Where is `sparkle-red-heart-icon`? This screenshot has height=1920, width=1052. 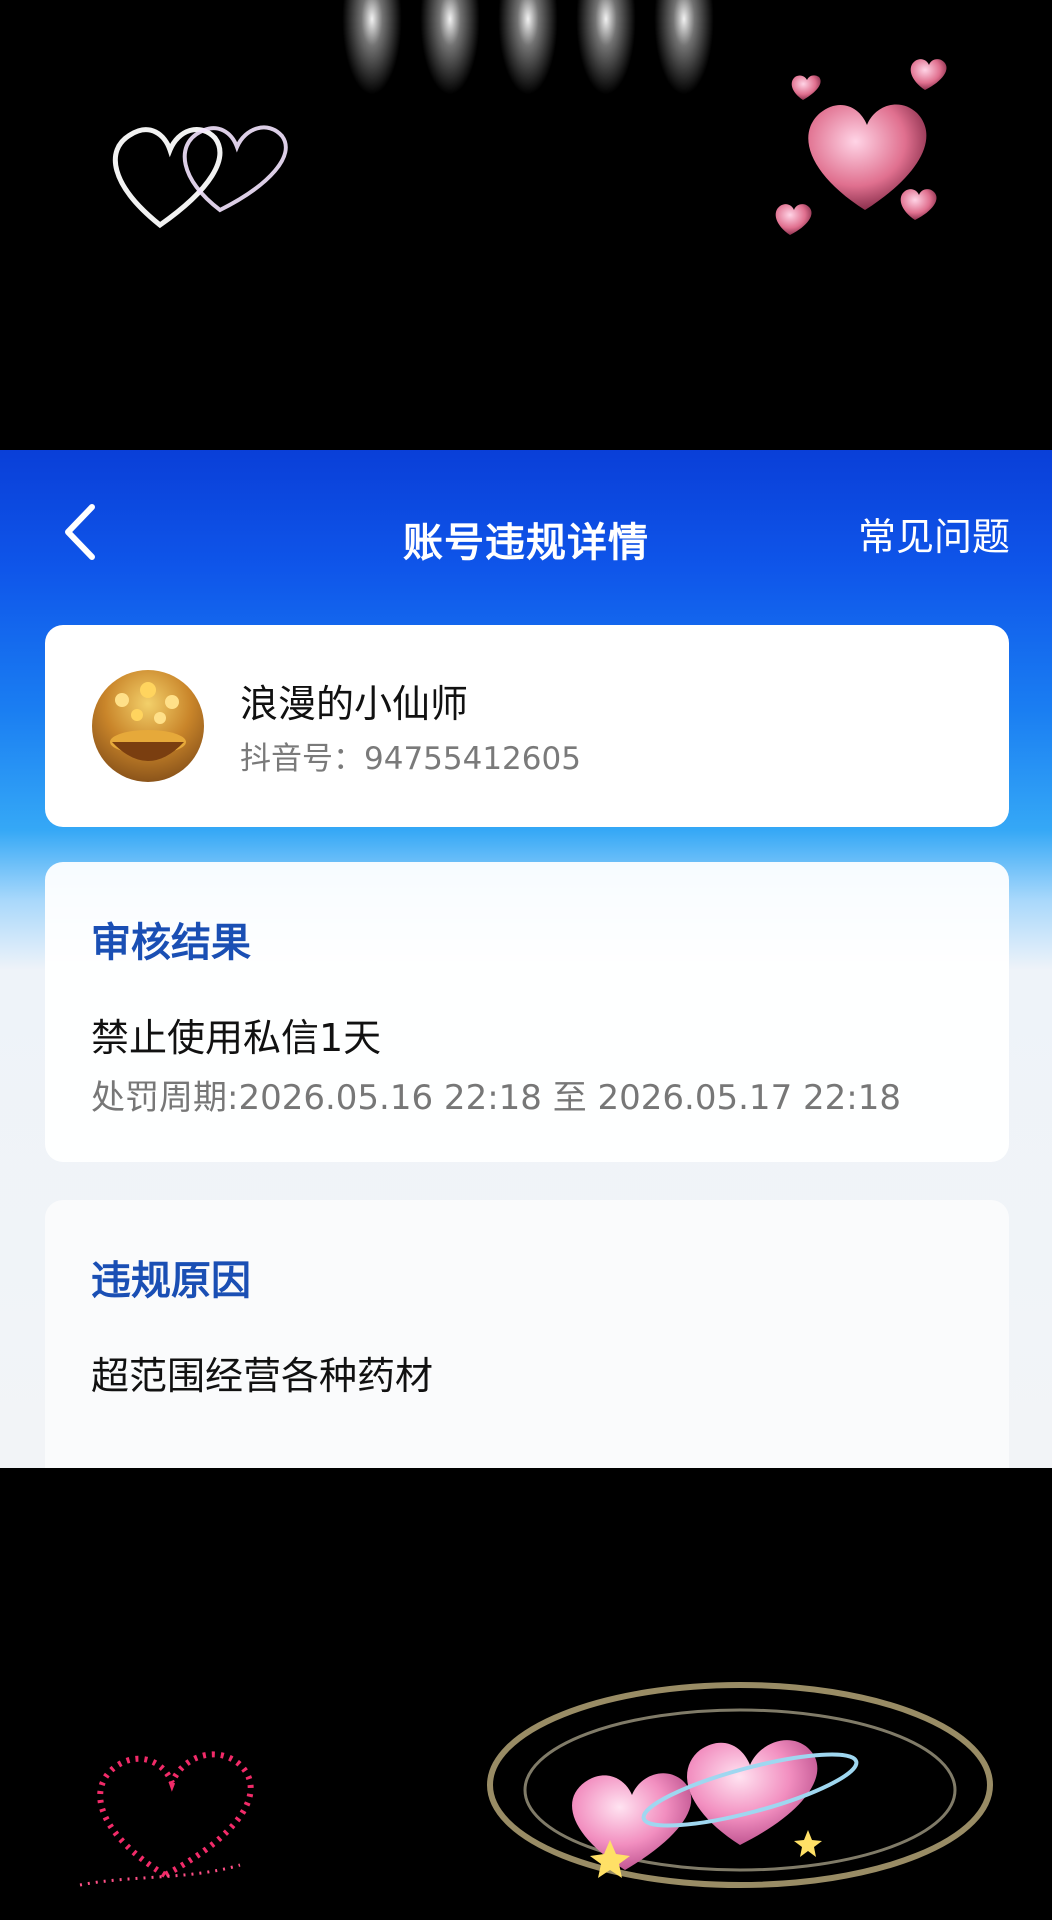
sparkle-red-heart-icon is located at coordinates (166, 1819).